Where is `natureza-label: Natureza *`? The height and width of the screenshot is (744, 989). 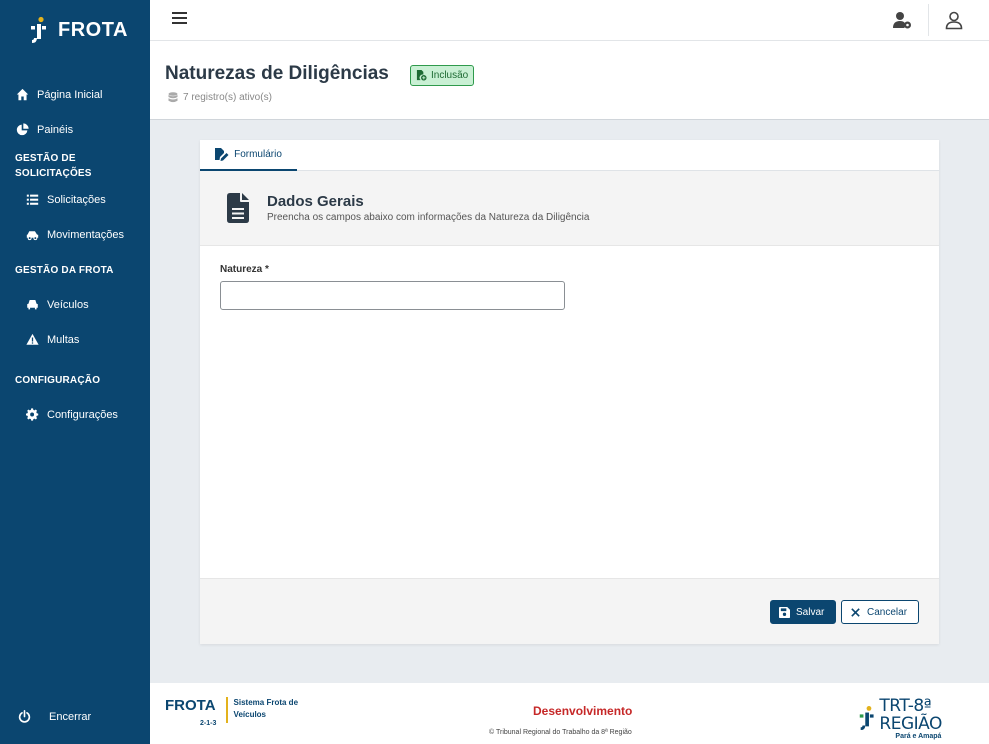
natureza-label: Natureza * is located at coordinates (244, 269).